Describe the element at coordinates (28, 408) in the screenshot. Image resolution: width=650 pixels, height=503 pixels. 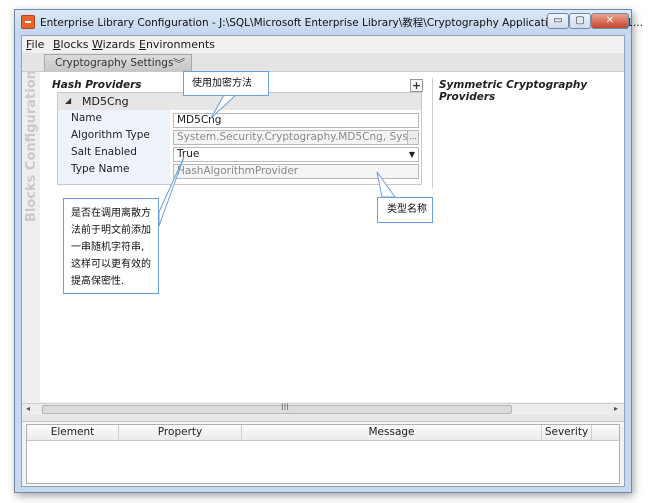
I see `scroll-left-icon: ◂` at that location.